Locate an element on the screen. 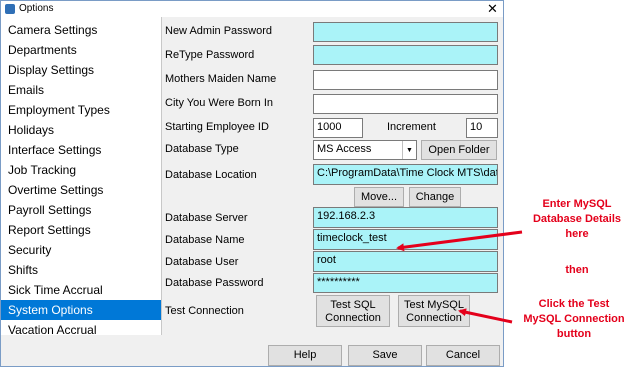  test-sql-line1: Test SQL is located at coordinates (353, 305).